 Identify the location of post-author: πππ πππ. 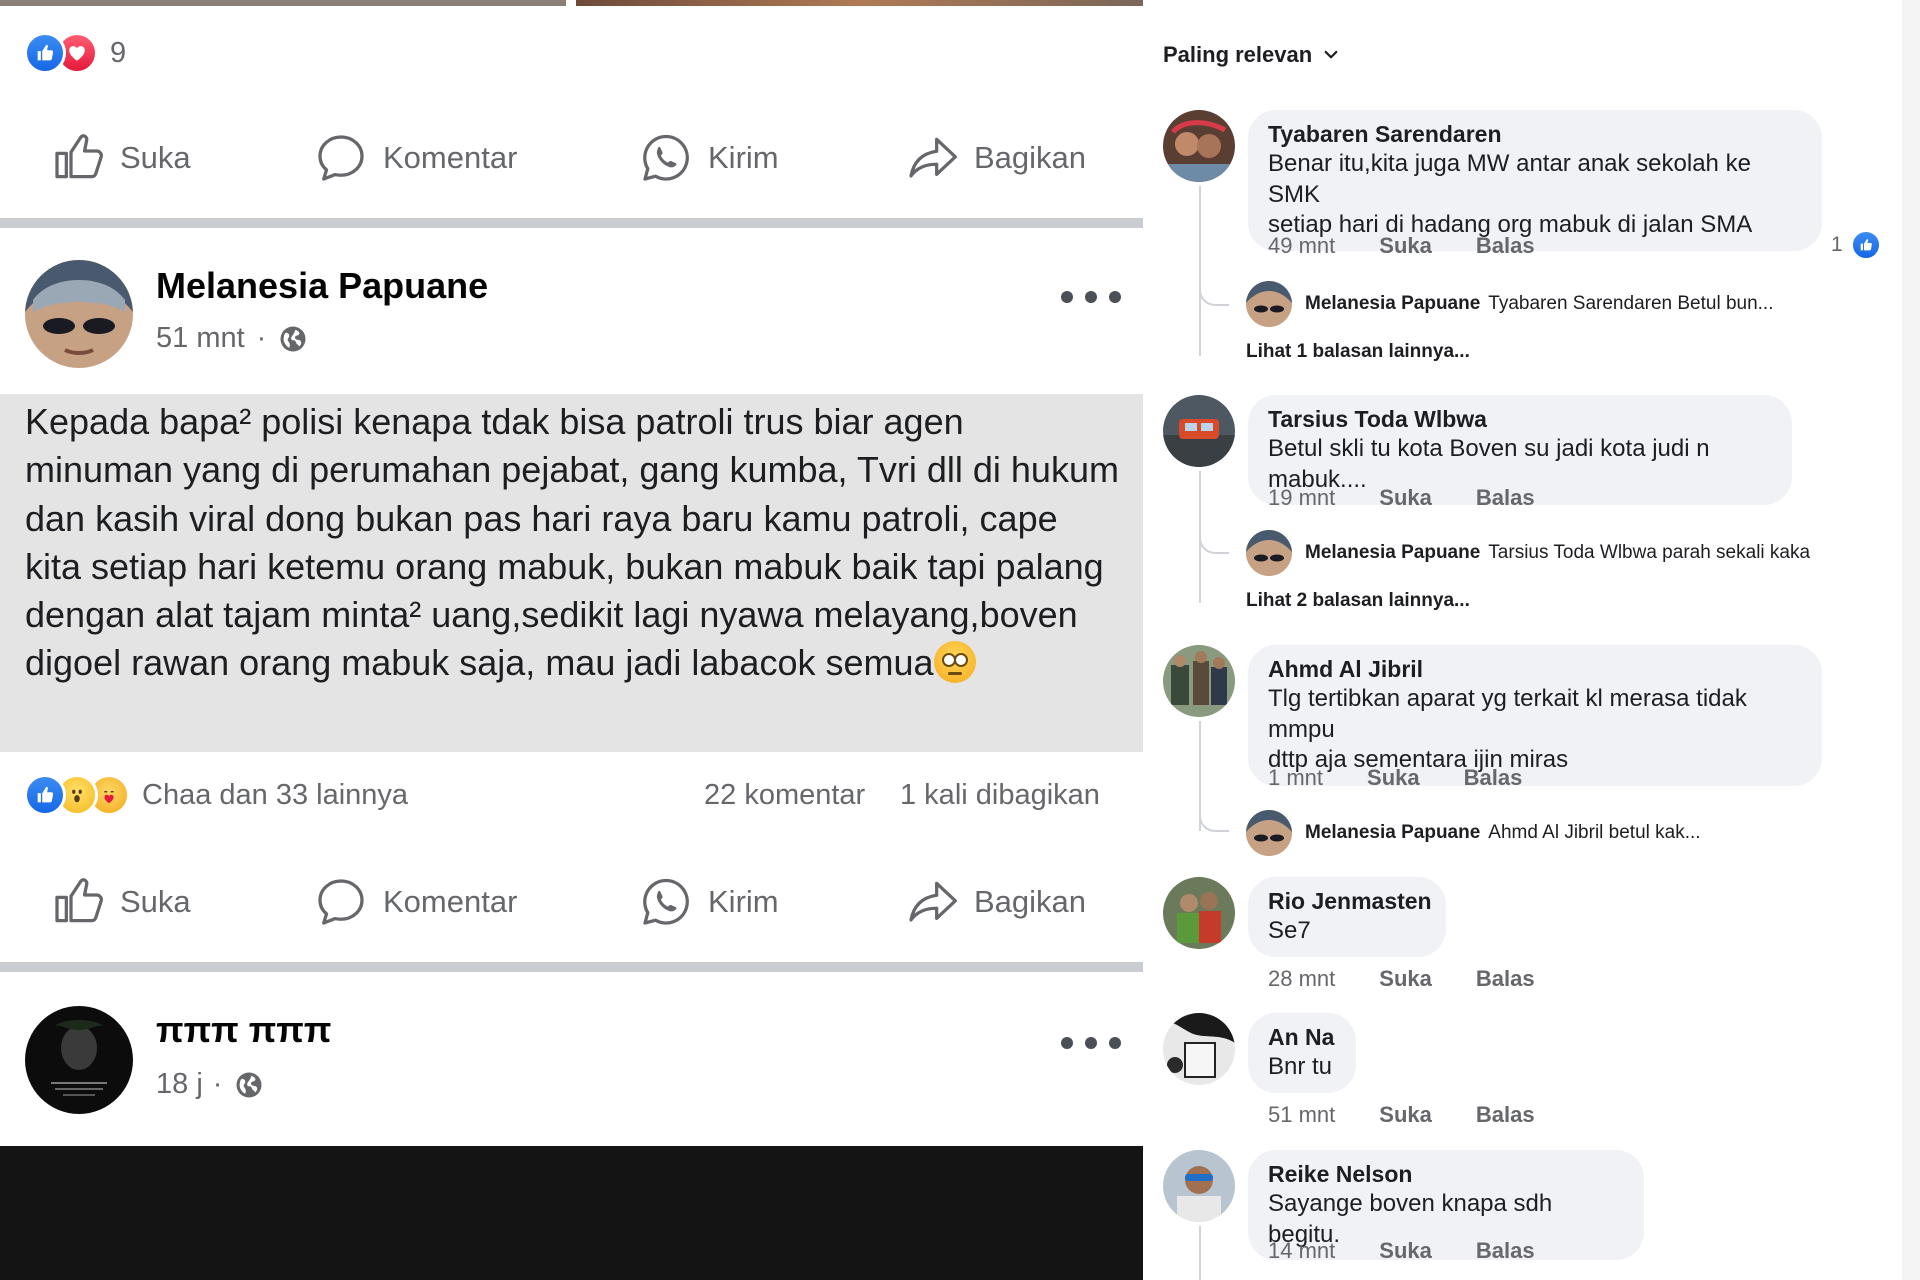
(243, 1030).